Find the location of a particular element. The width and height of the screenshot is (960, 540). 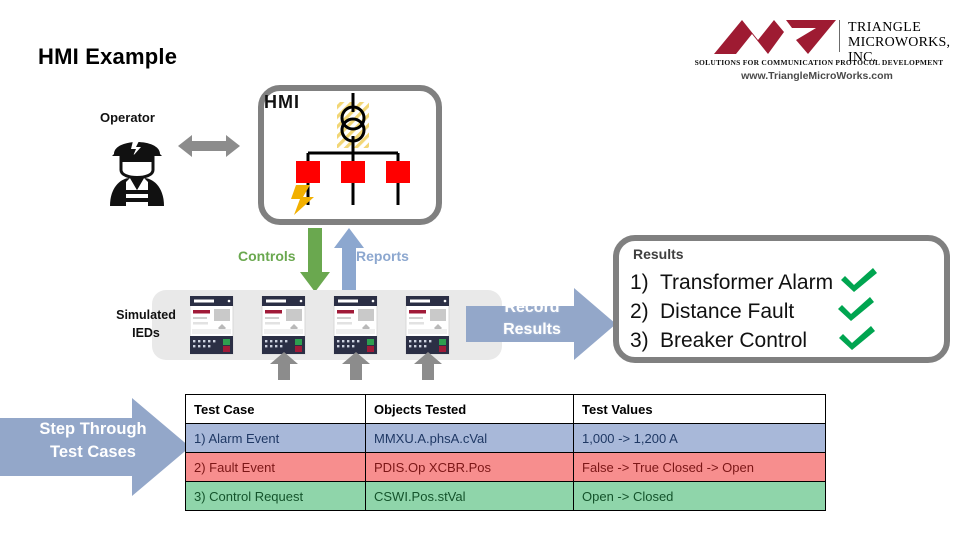

result-label: Transformer Alarm is located at coordinates (747, 282).